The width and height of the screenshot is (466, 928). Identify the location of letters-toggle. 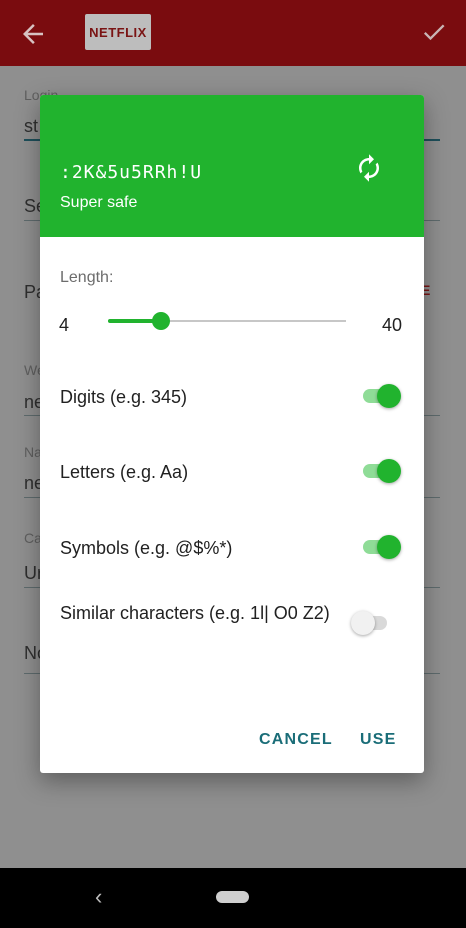
(381, 471).